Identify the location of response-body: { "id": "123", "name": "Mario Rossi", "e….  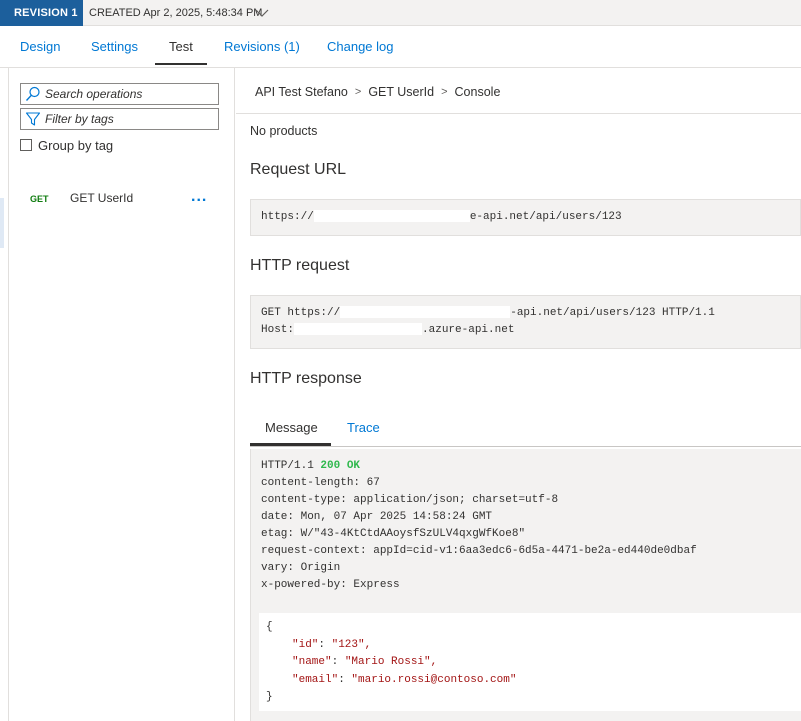
(530, 662).